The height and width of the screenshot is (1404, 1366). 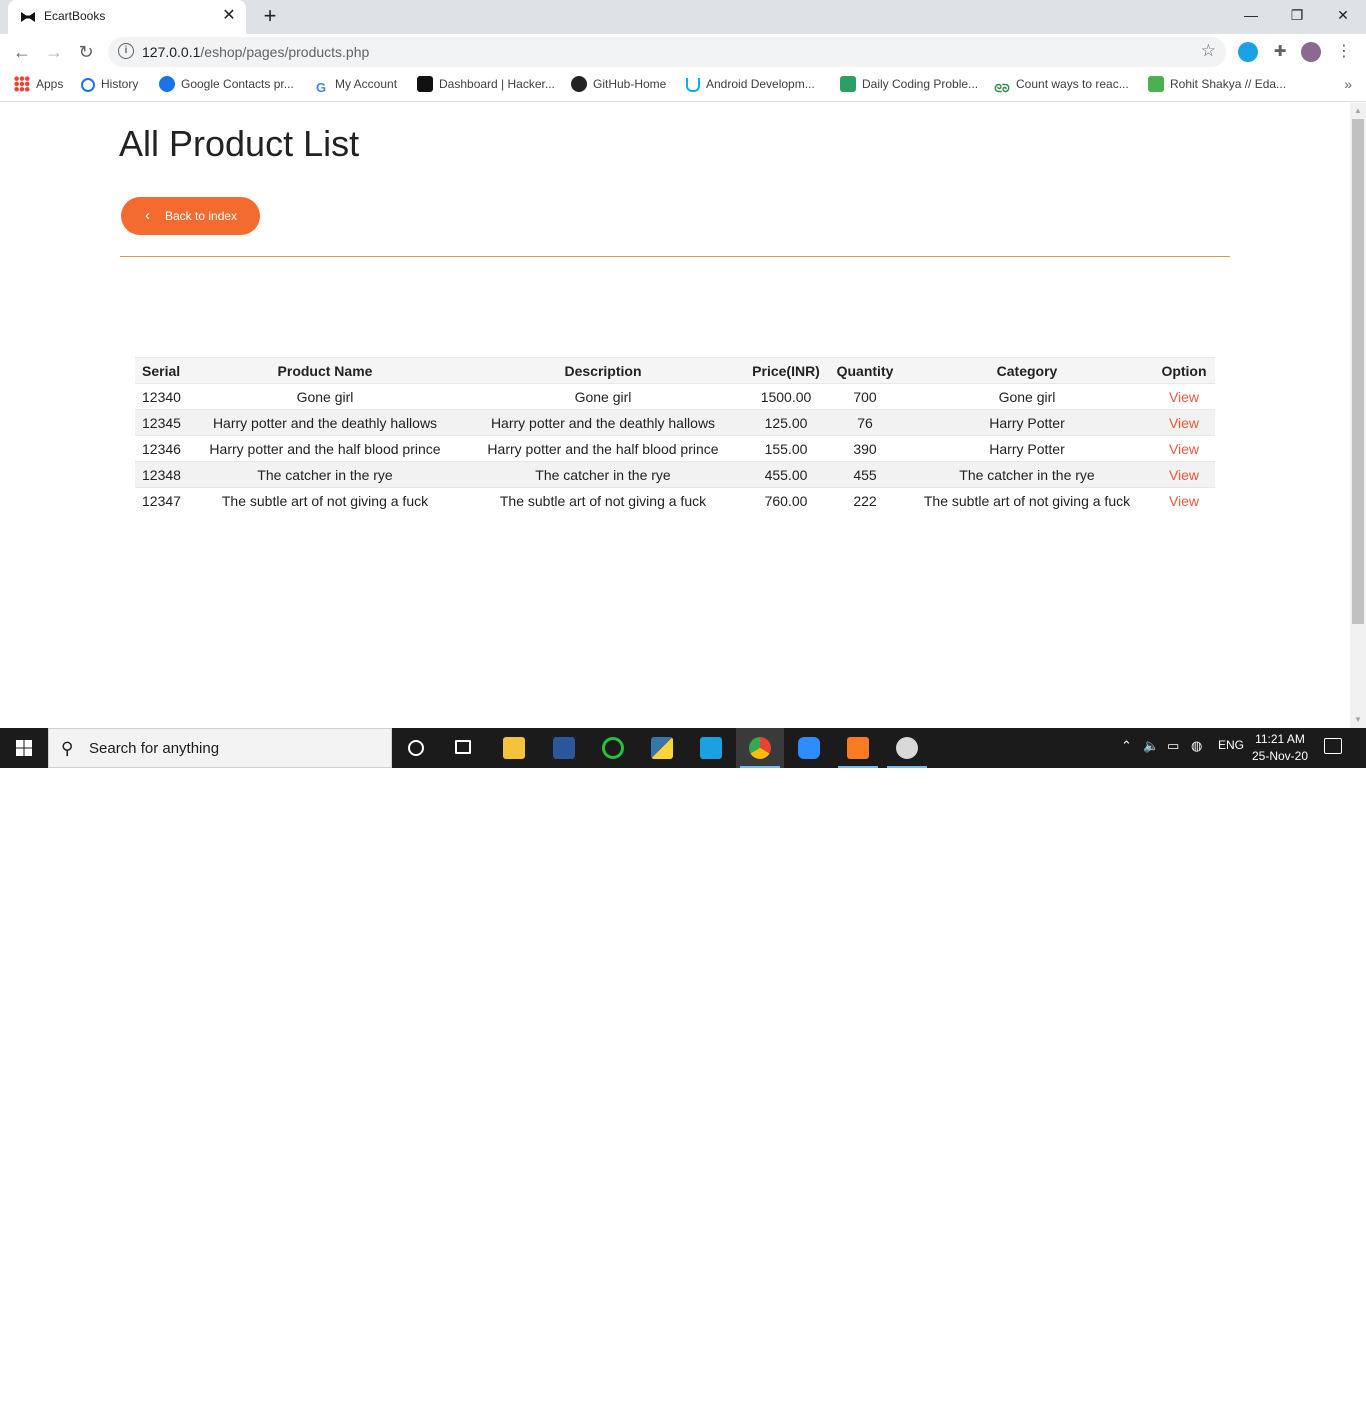 What do you see at coordinates (220, 748) in the screenshot?
I see `taskbar-search-input: ⚲ Search for anything` at bounding box center [220, 748].